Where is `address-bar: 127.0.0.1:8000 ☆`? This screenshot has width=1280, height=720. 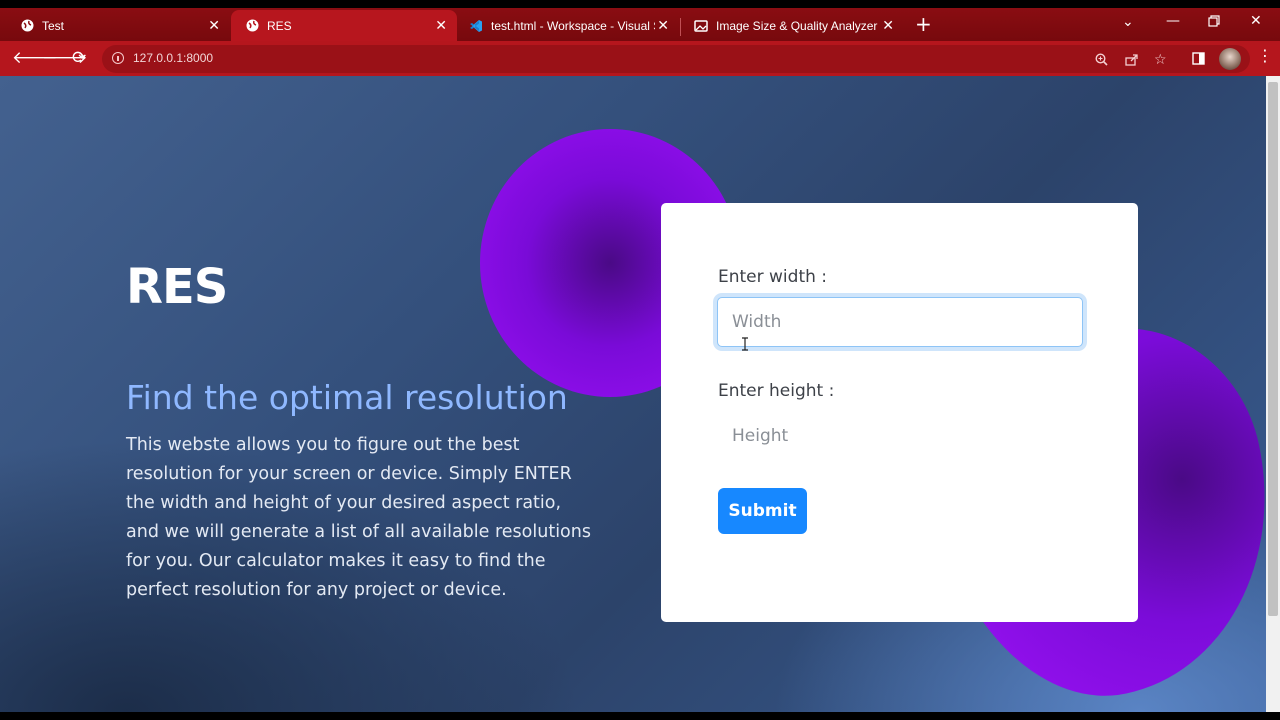
address-bar: 127.0.0.1:8000 ☆ is located at coordinates (676, 59).